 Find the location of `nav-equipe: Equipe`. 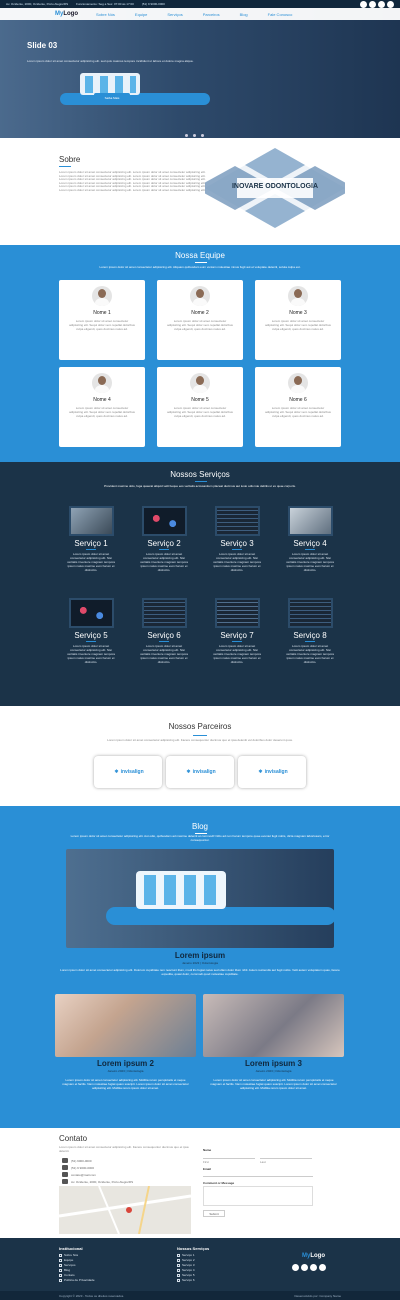

nav-equipe: Equipe is located at coordinates (141, 14).